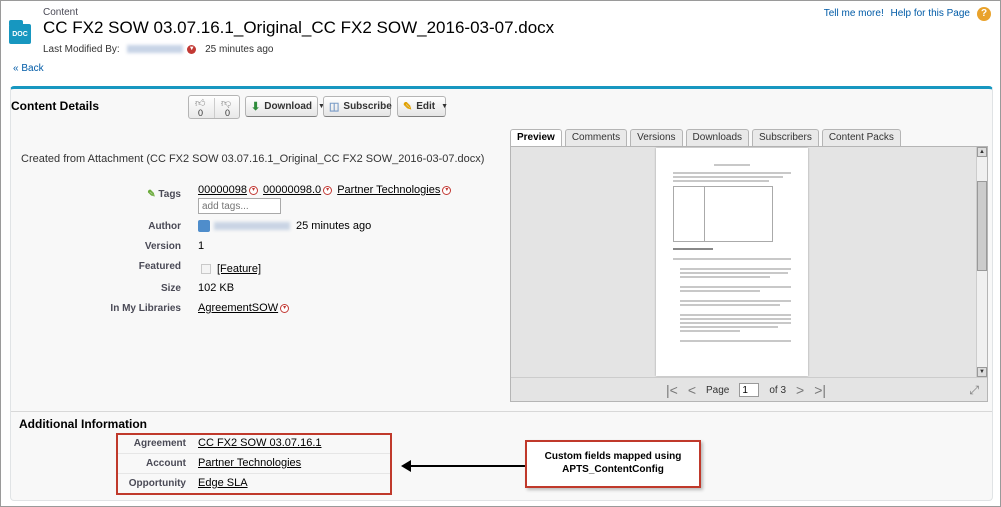 This screenshot has height=507, width=1001. I want to click on page-label: Page, so click(718, 390).